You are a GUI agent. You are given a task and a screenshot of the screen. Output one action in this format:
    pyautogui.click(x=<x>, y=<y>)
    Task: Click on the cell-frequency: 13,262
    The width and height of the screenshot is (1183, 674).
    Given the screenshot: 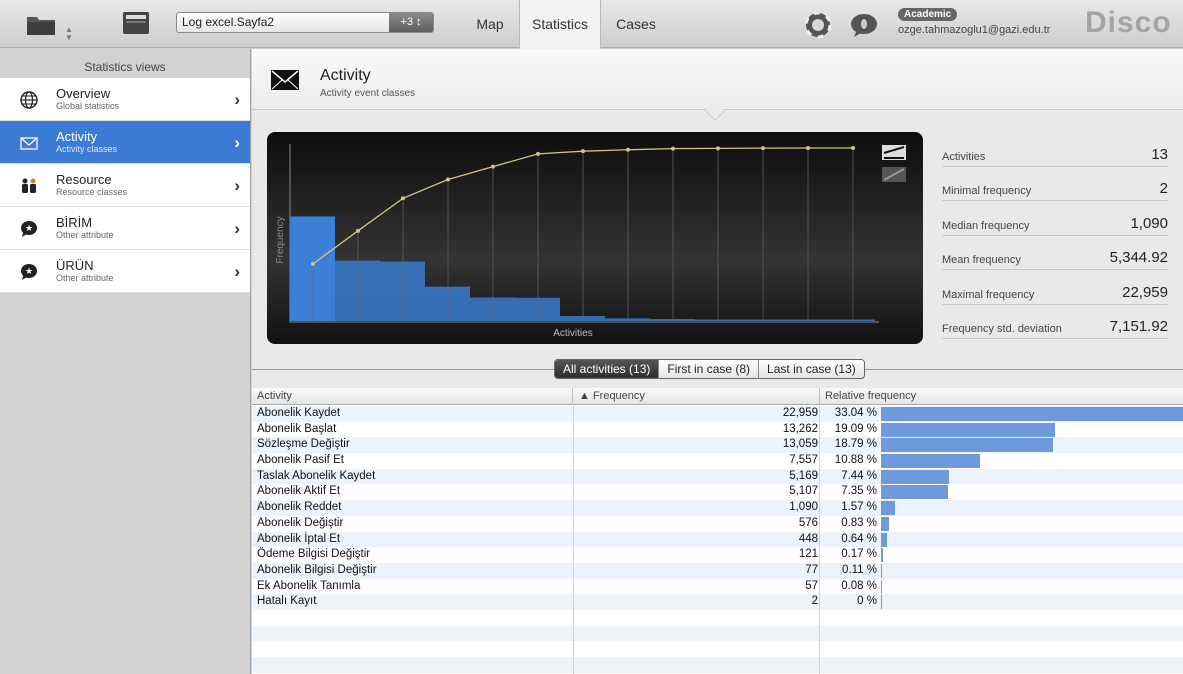 What is the action you would take?
    pyautogui.click(x=800, y=428)
    